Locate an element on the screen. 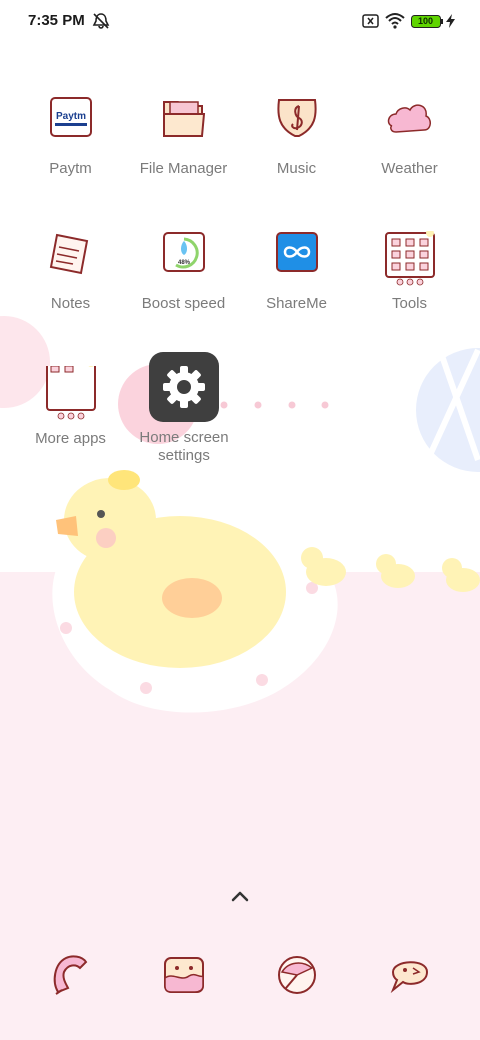 The image size is (480, 1040). infinity-icon is located at coordinates (297, 259).